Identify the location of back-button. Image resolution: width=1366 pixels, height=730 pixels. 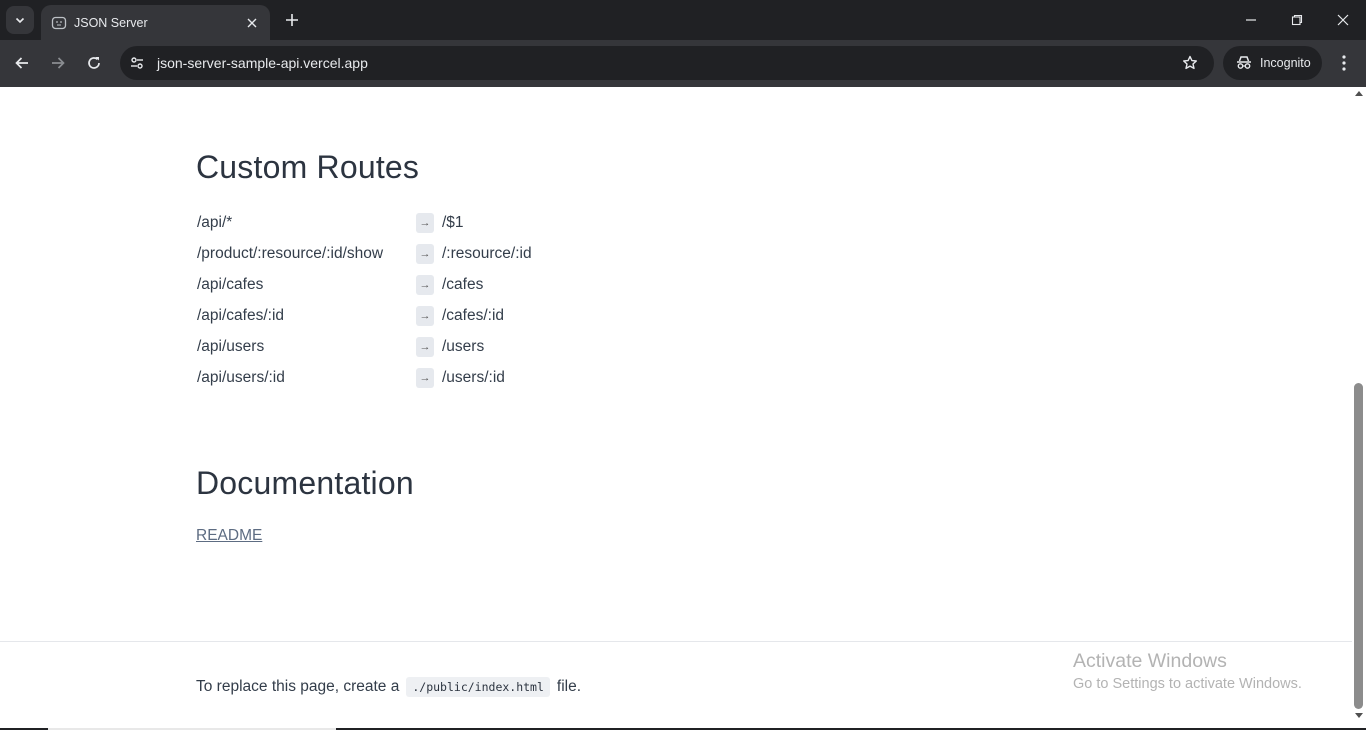
(22, 63).